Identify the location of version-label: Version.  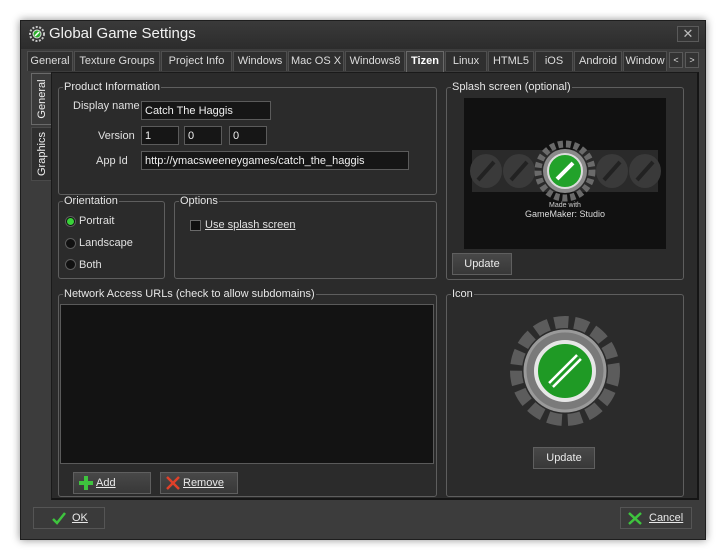
(116, 136).